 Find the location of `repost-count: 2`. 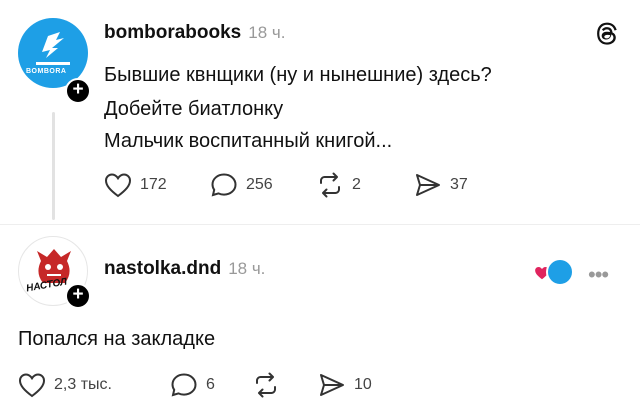

repost-count: 2 is located at coordinates (356, 184).